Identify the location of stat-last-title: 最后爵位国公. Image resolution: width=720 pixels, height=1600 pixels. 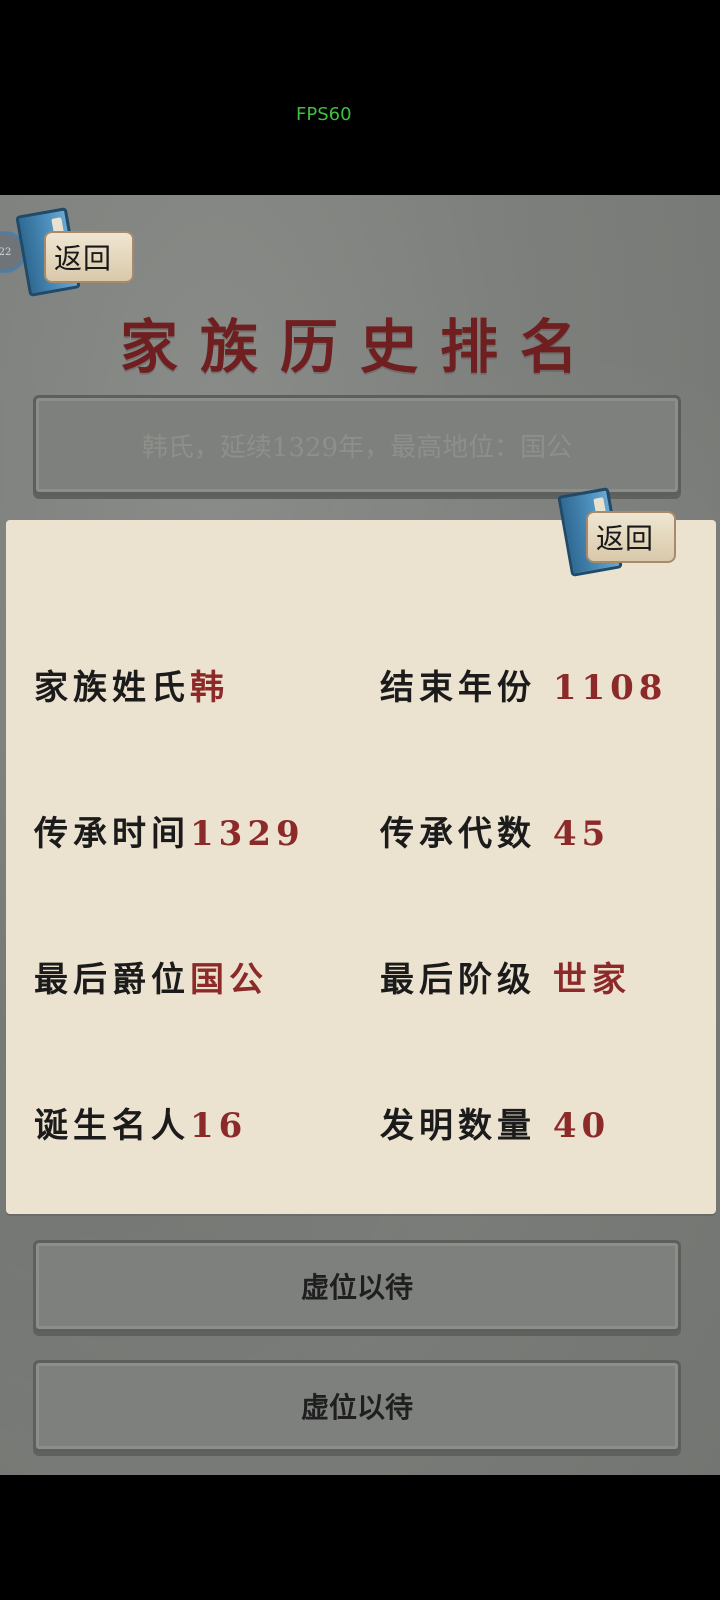
(151, 976).